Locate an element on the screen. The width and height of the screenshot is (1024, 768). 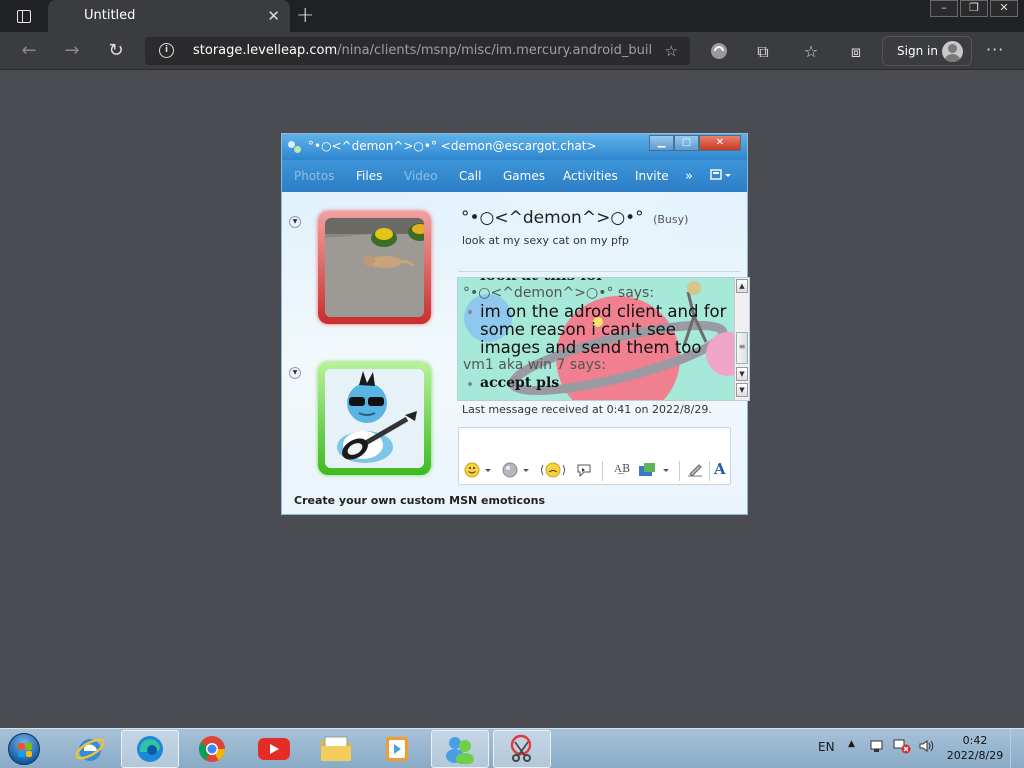
back-icon: ← is located at coordinates (29, 51).